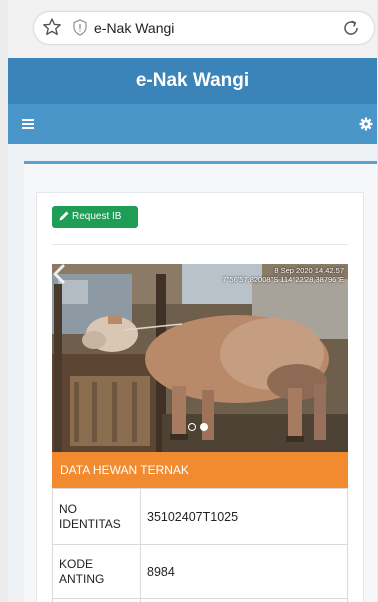  Describe the element at coordinates (351, 28) in the screenshot. I see `reload-icon` at that location.